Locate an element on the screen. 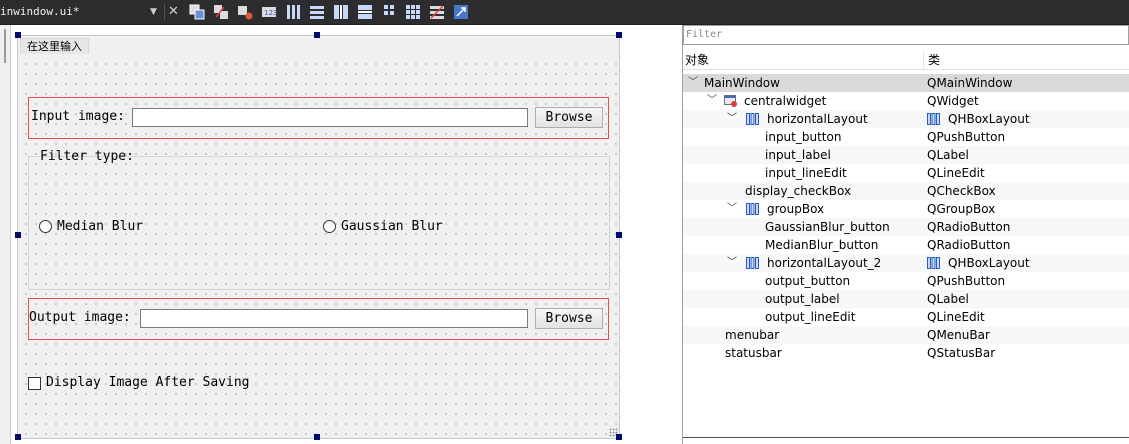 Image resolution: width=1129 pixels, height=444 pixels. form-menubar: 在这里输入 is located at coordinates (318, 45).